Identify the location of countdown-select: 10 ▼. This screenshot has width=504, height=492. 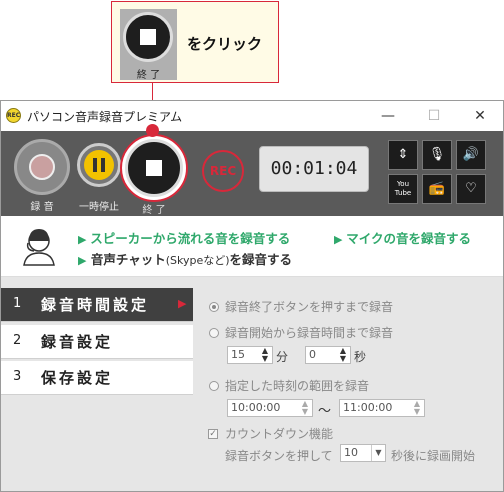
(363, 453).